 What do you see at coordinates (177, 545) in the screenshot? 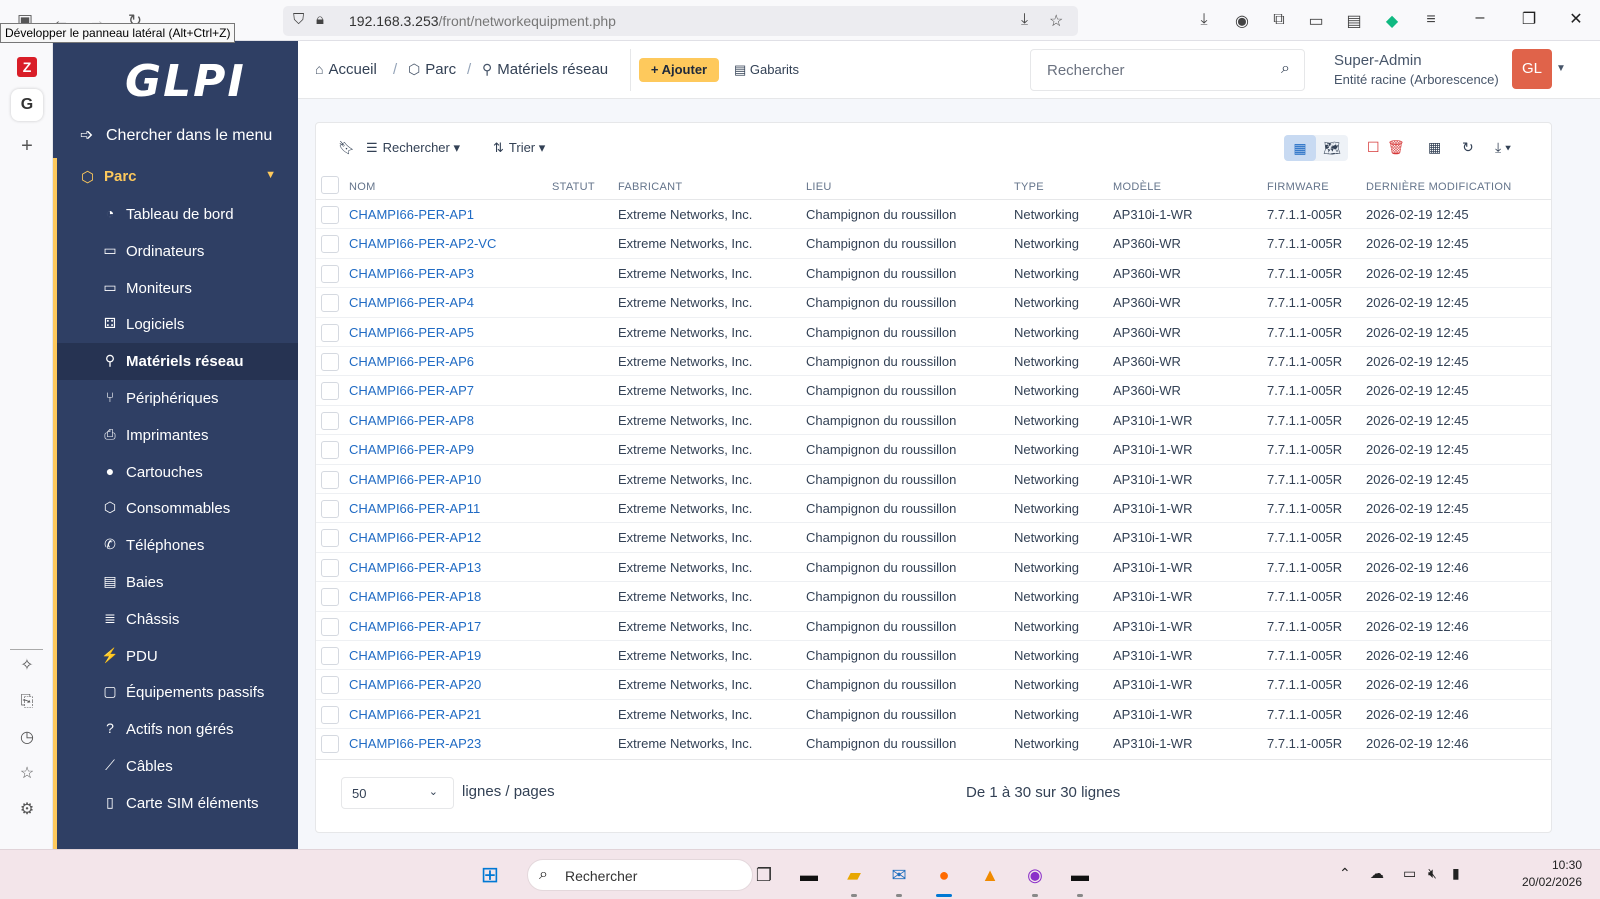
I see `sidebar-item: ✆ Téléphones` at bounding box center [177, 545].